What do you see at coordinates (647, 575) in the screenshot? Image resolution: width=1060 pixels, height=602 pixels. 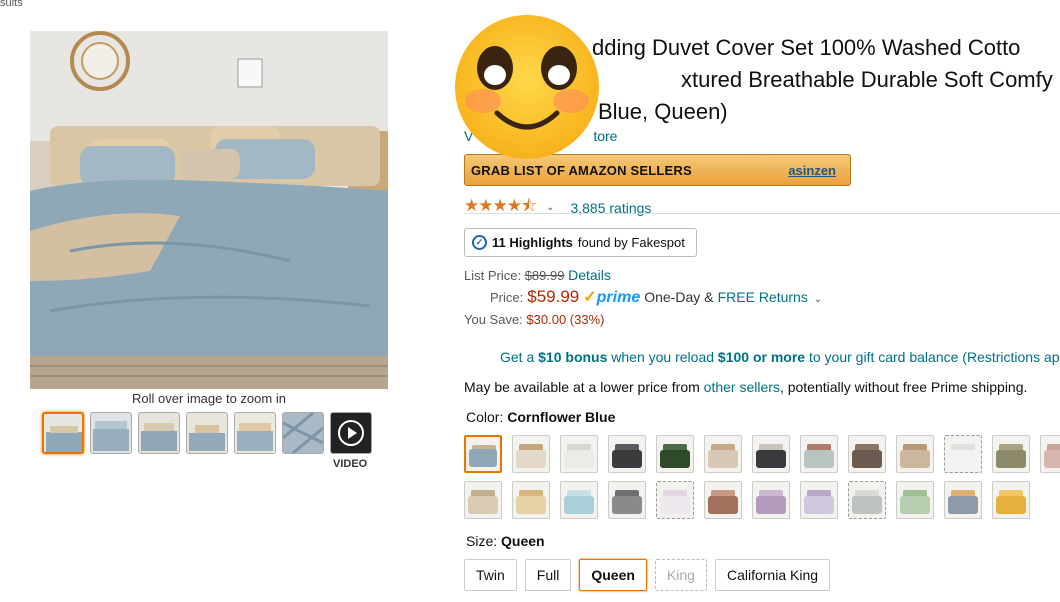 I see `size-options: Twin Full Queen King California King` at bounding box center [647, 575].